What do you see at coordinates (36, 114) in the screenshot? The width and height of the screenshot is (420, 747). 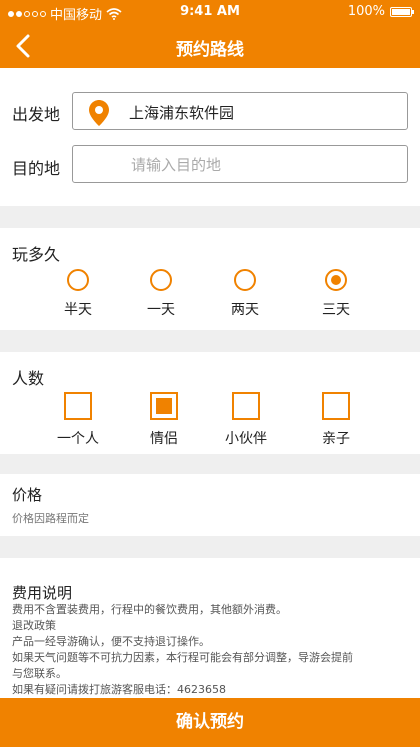 I see `origin-label: 出发地` at bounding box center [36, 114].